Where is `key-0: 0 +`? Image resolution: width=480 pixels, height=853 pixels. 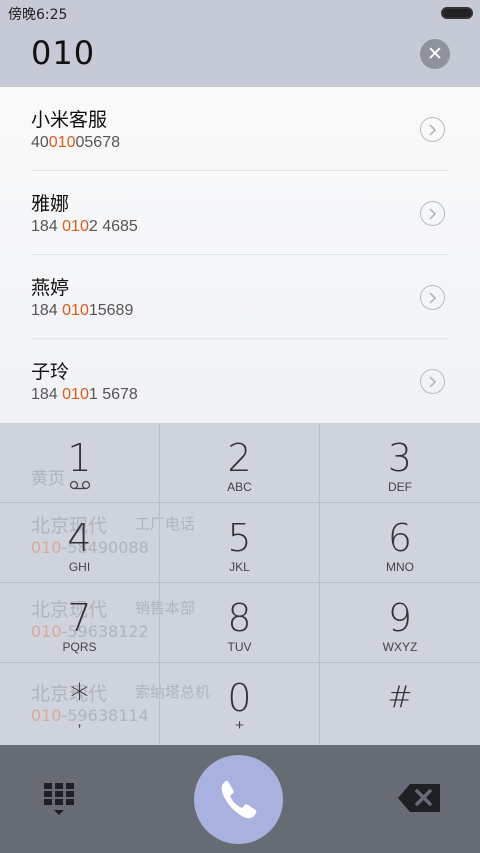
key-0: 0 + is located at coordinates (240, 704).